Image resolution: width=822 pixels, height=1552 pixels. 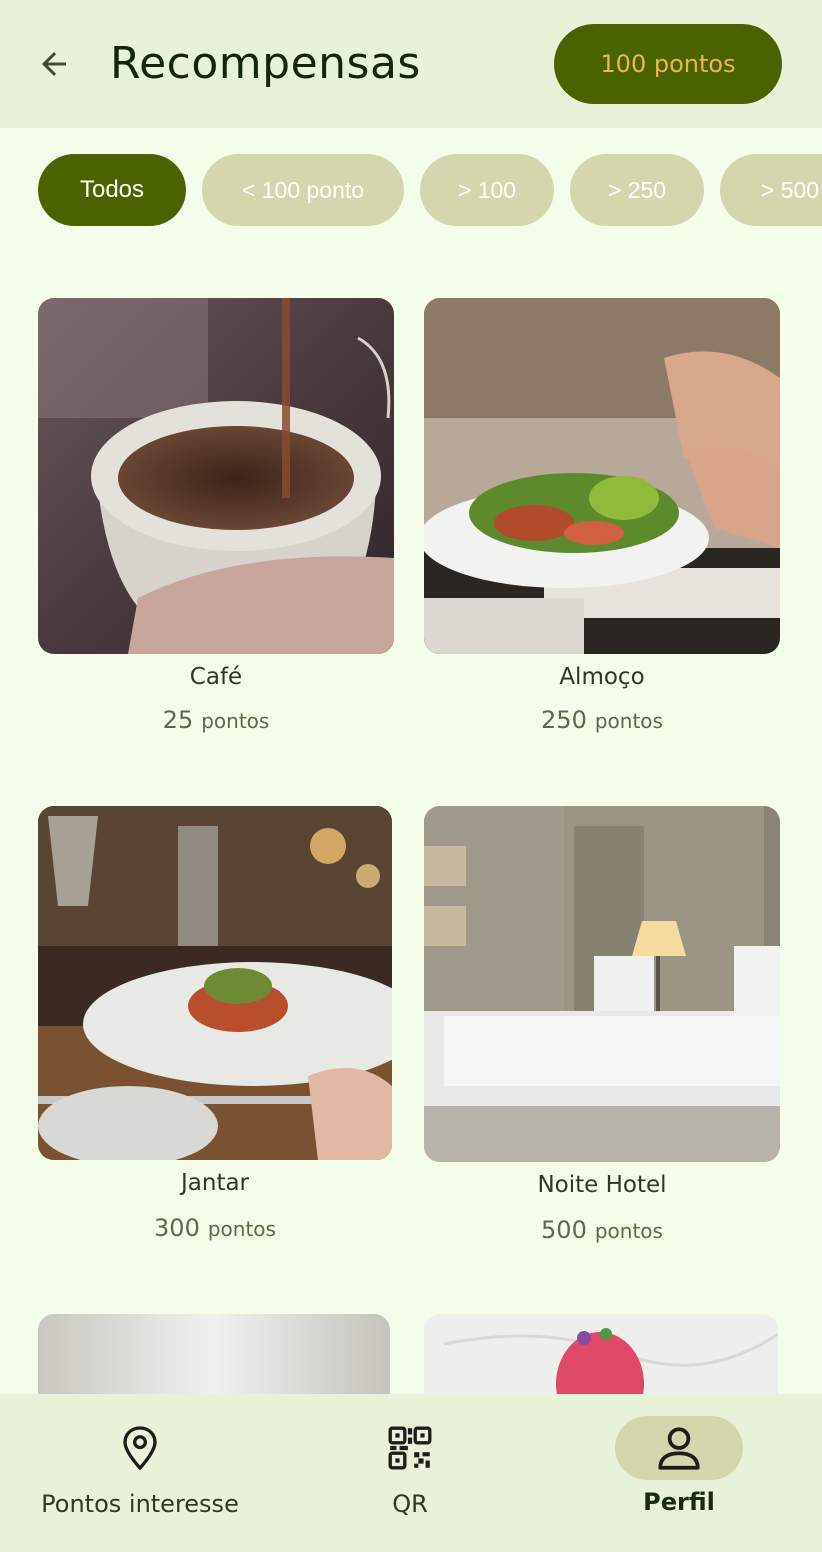 I want to click on hotel-photo, so click(x=602, y=984).